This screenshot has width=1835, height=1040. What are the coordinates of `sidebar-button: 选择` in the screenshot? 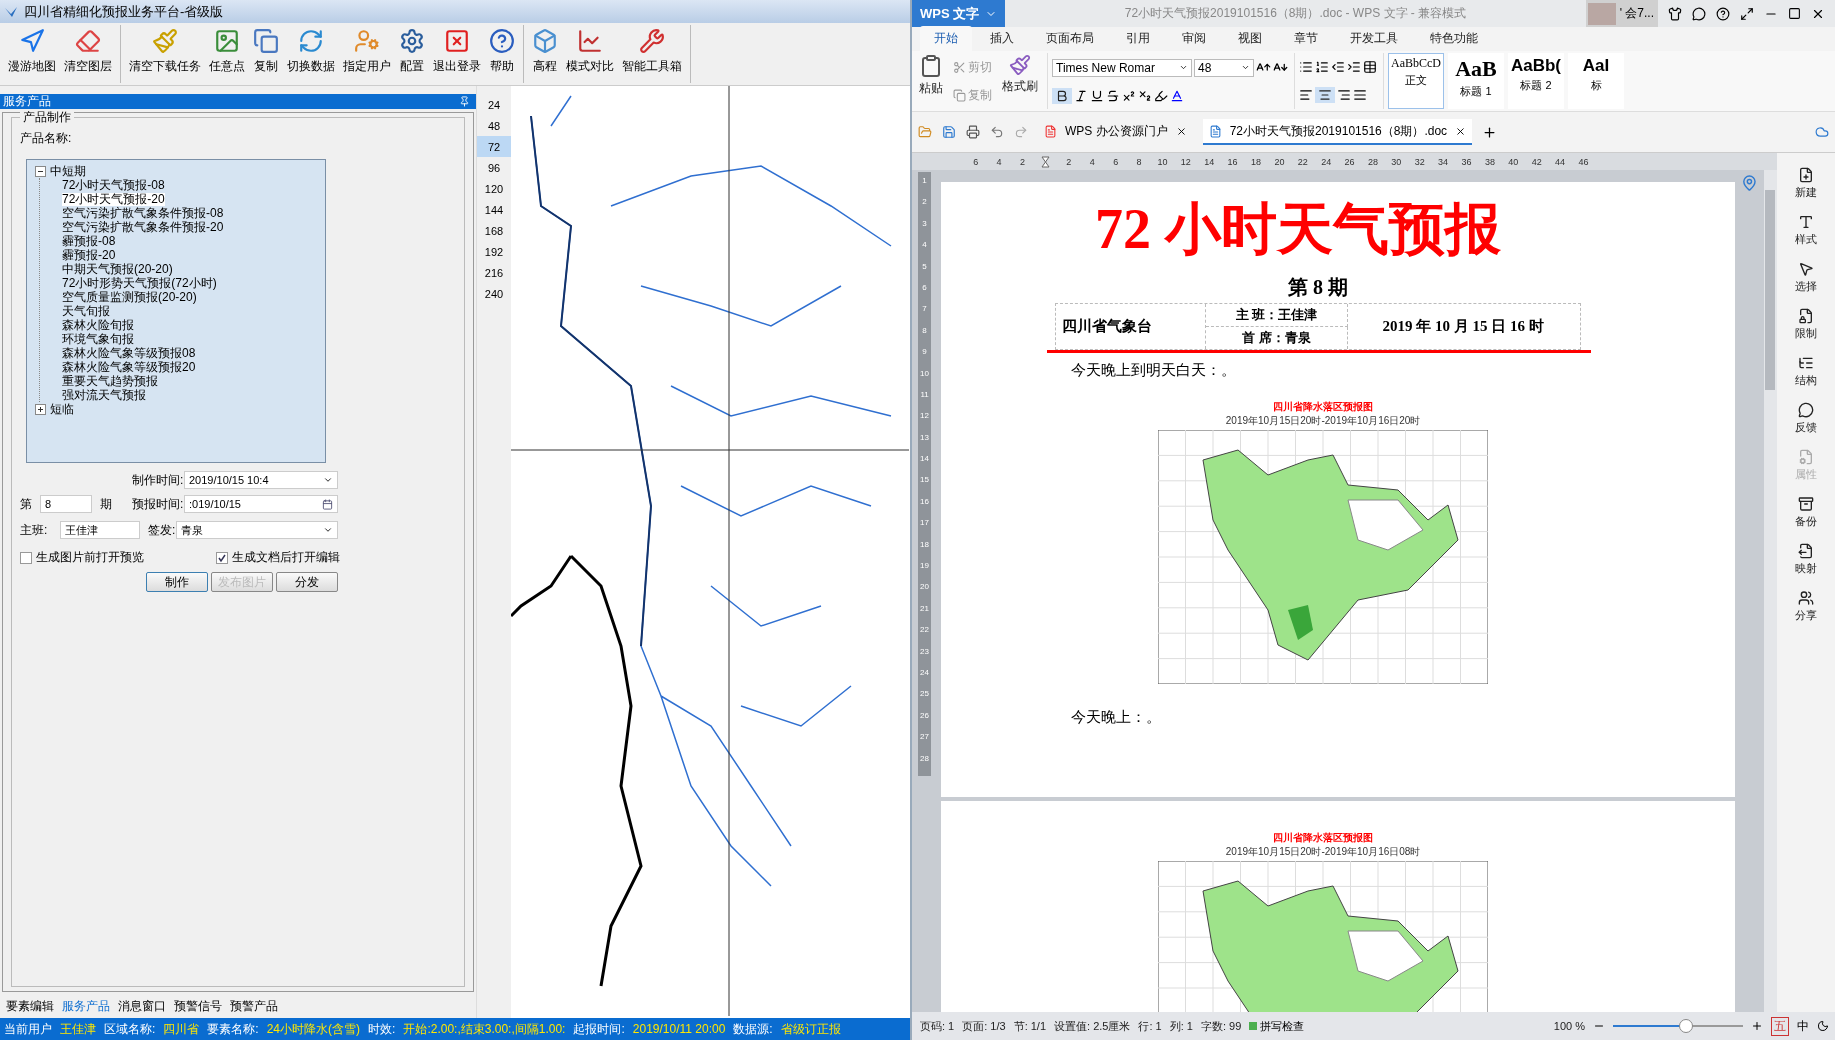 It's located at (1806, 277).